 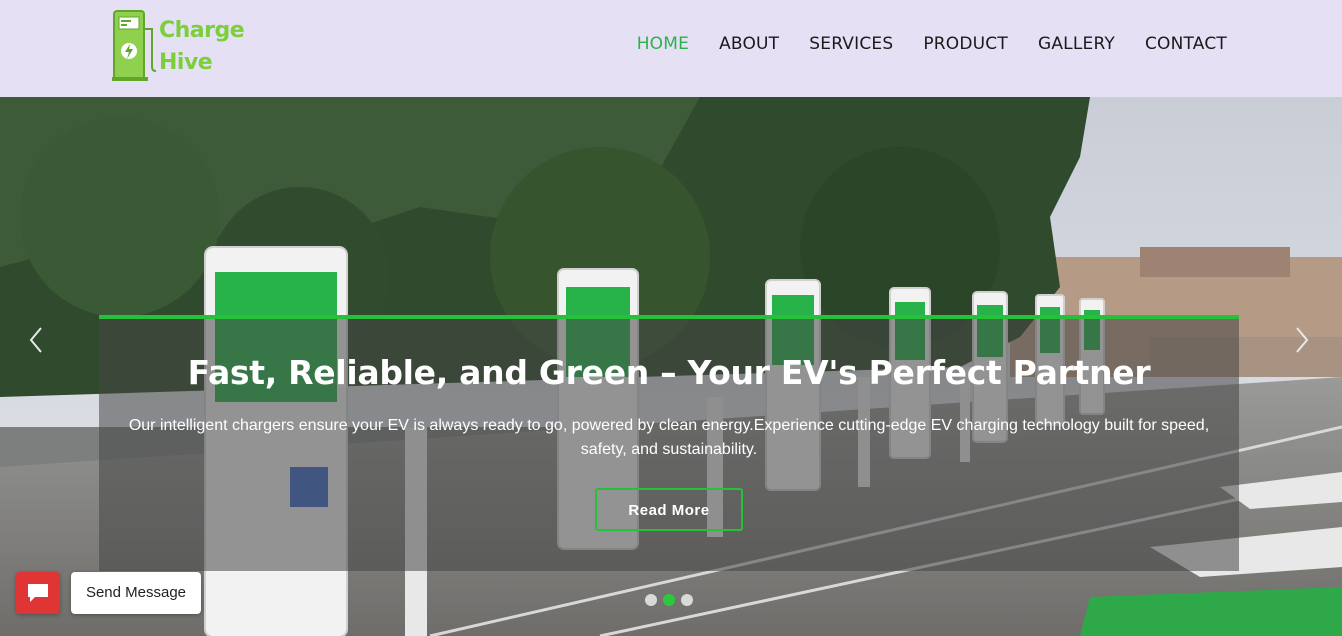 What do you see at coordinates (749, 44) in the screenshot?
I see `nav-about: ABOUT` at bounding box center [749, 44].